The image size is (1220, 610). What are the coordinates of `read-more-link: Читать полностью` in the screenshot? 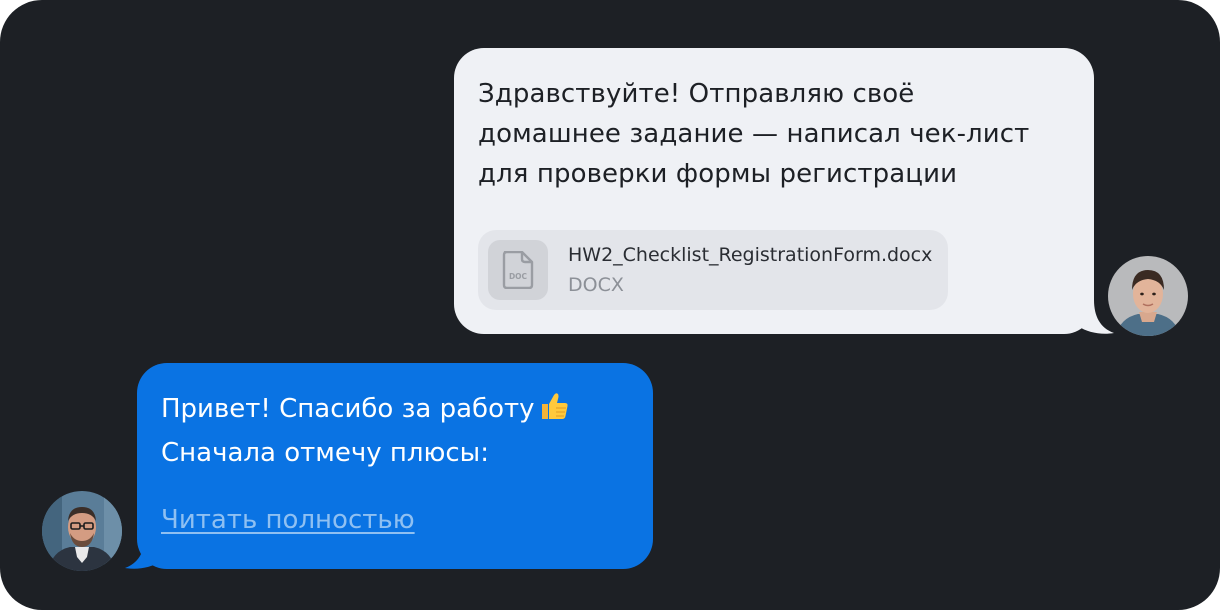 It's located at (288, 520).